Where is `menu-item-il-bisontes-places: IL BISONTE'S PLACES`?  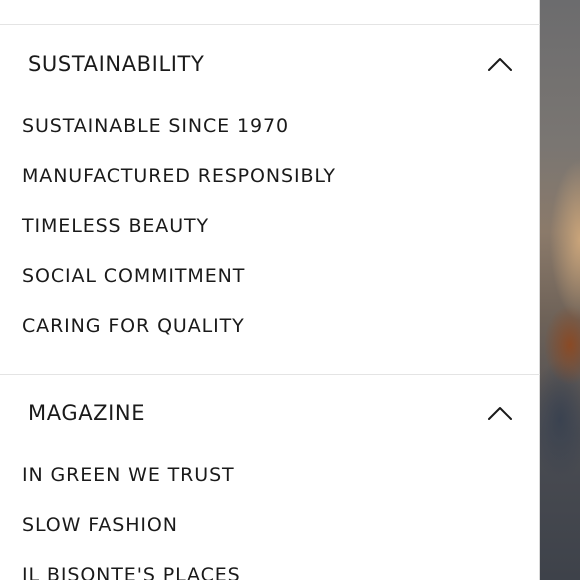 menu-item-il-bisontes-places: IL BISONTE'S PLACES is located at coordinates (131, 571).